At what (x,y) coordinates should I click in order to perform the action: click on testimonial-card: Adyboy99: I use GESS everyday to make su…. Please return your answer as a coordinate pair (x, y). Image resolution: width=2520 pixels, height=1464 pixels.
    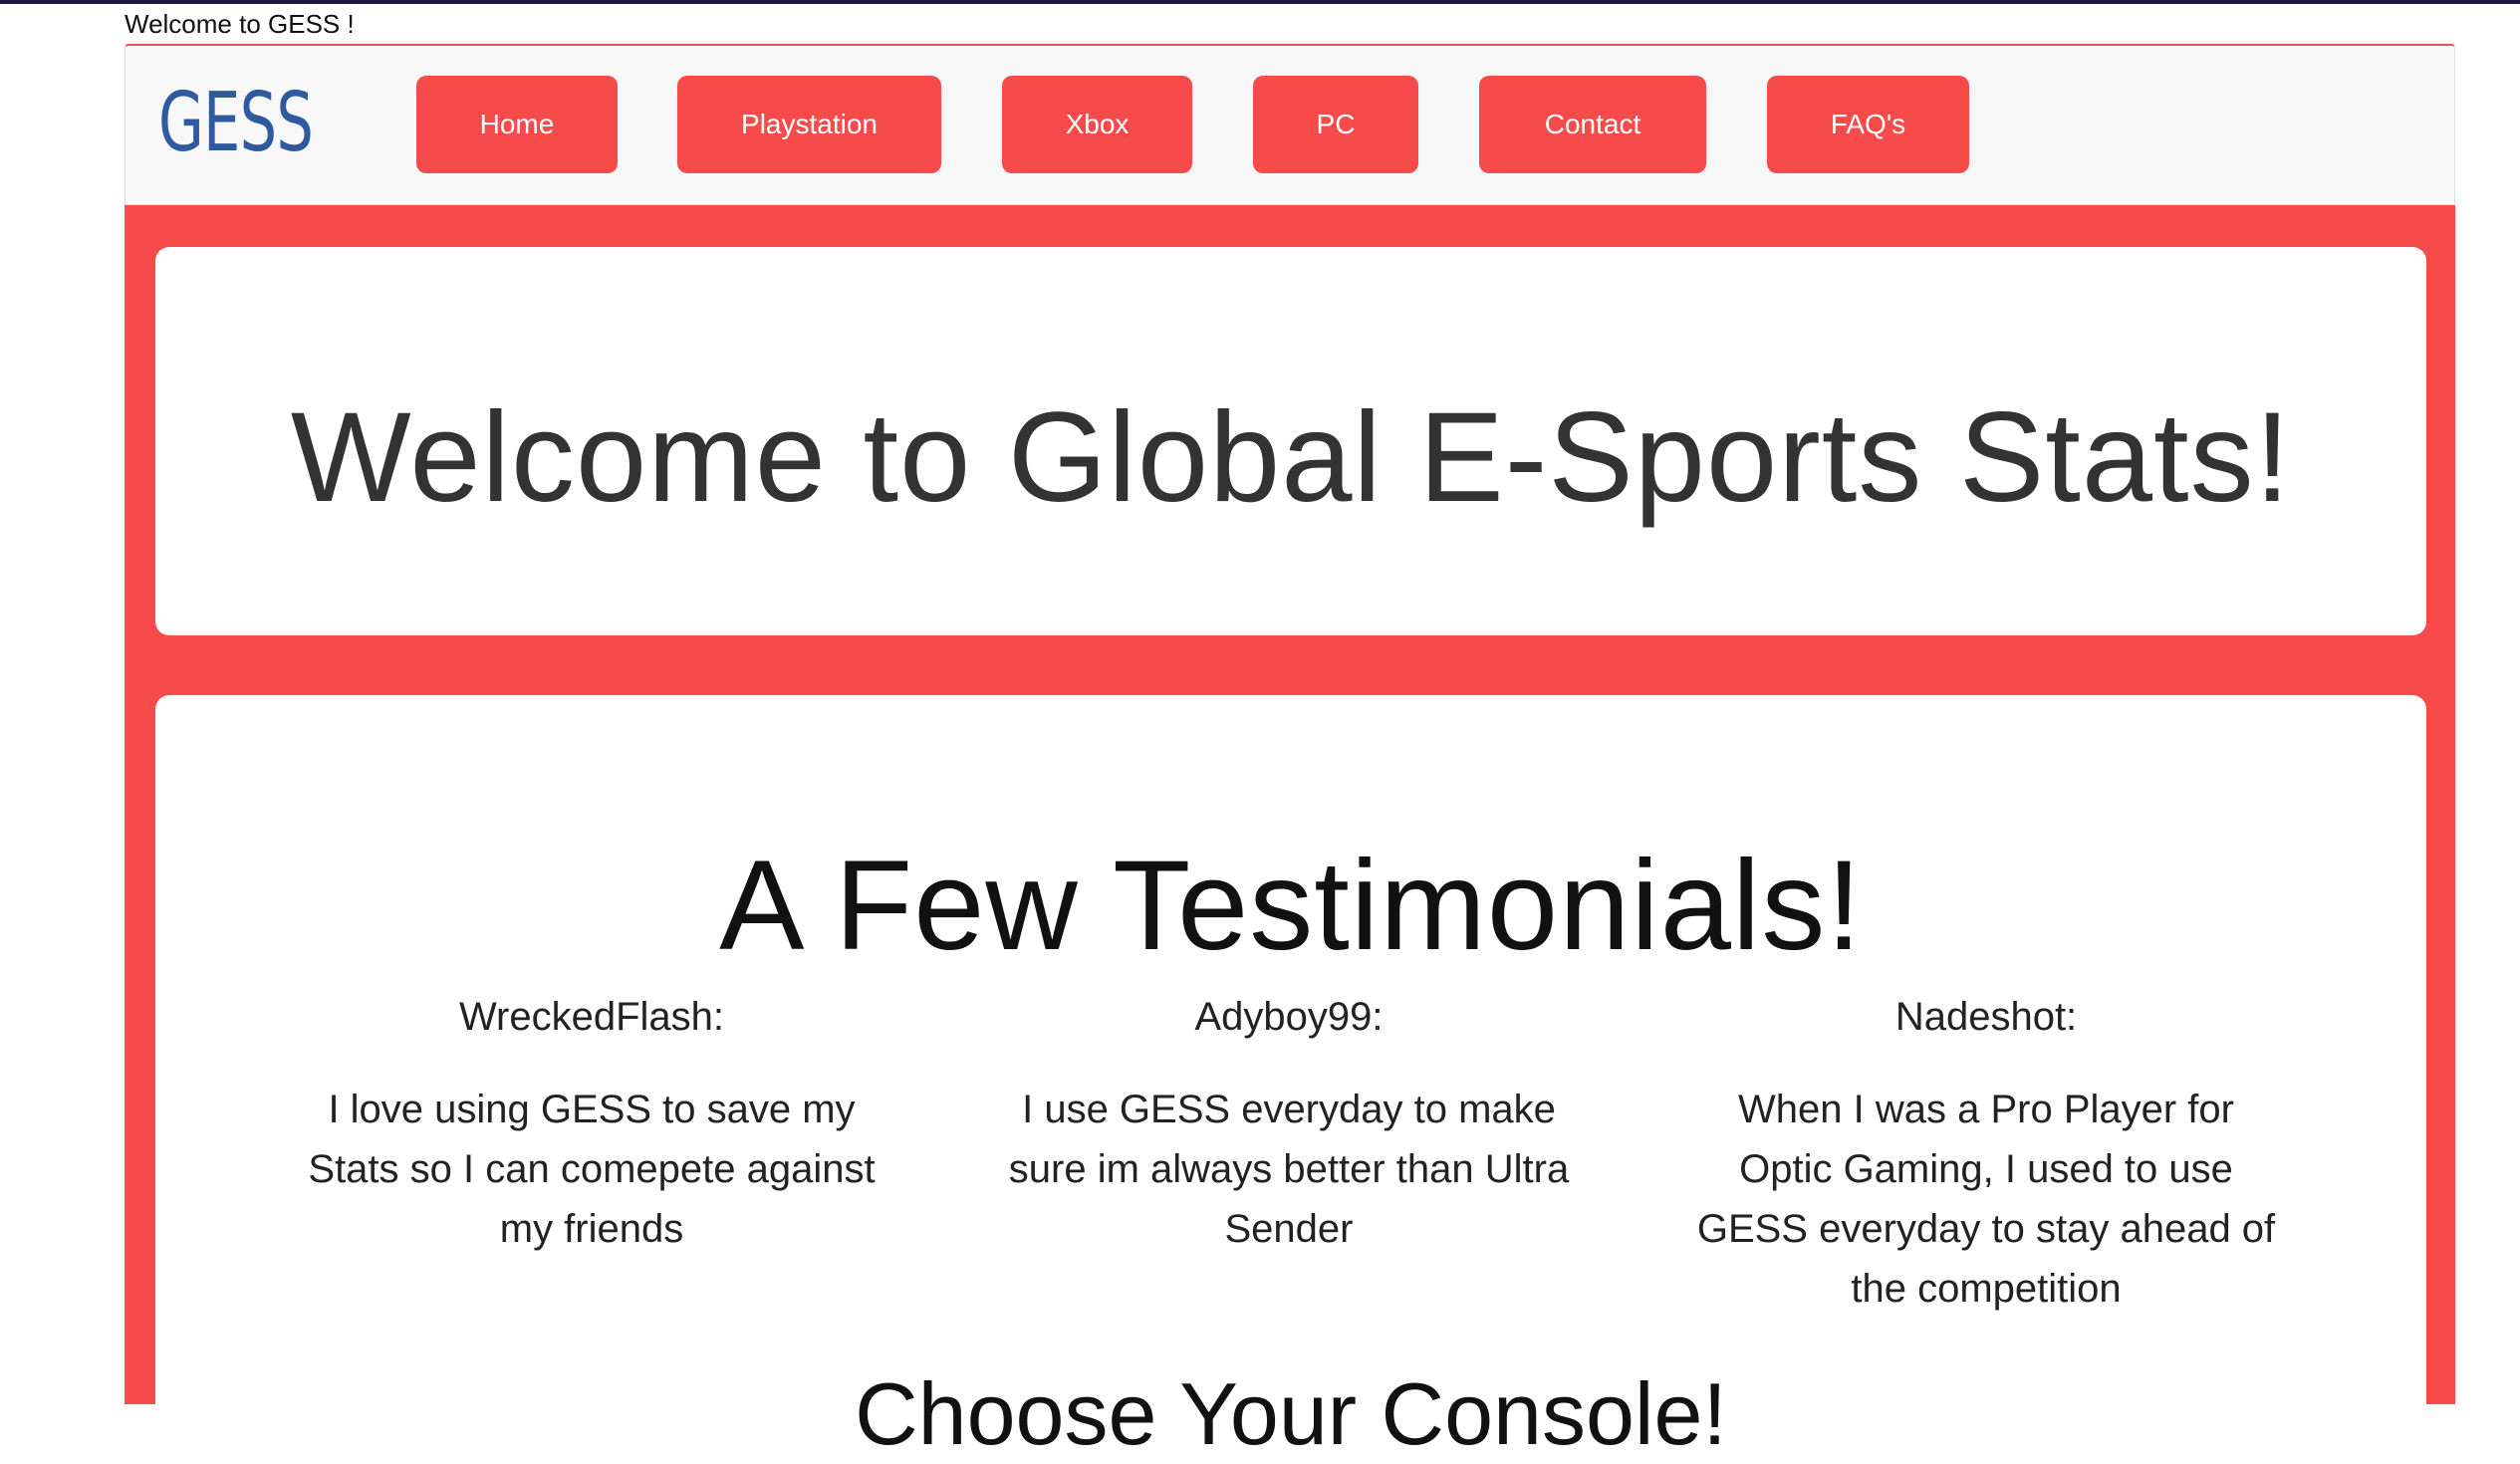
    Looking at the image, I should click on (1289, 1124).